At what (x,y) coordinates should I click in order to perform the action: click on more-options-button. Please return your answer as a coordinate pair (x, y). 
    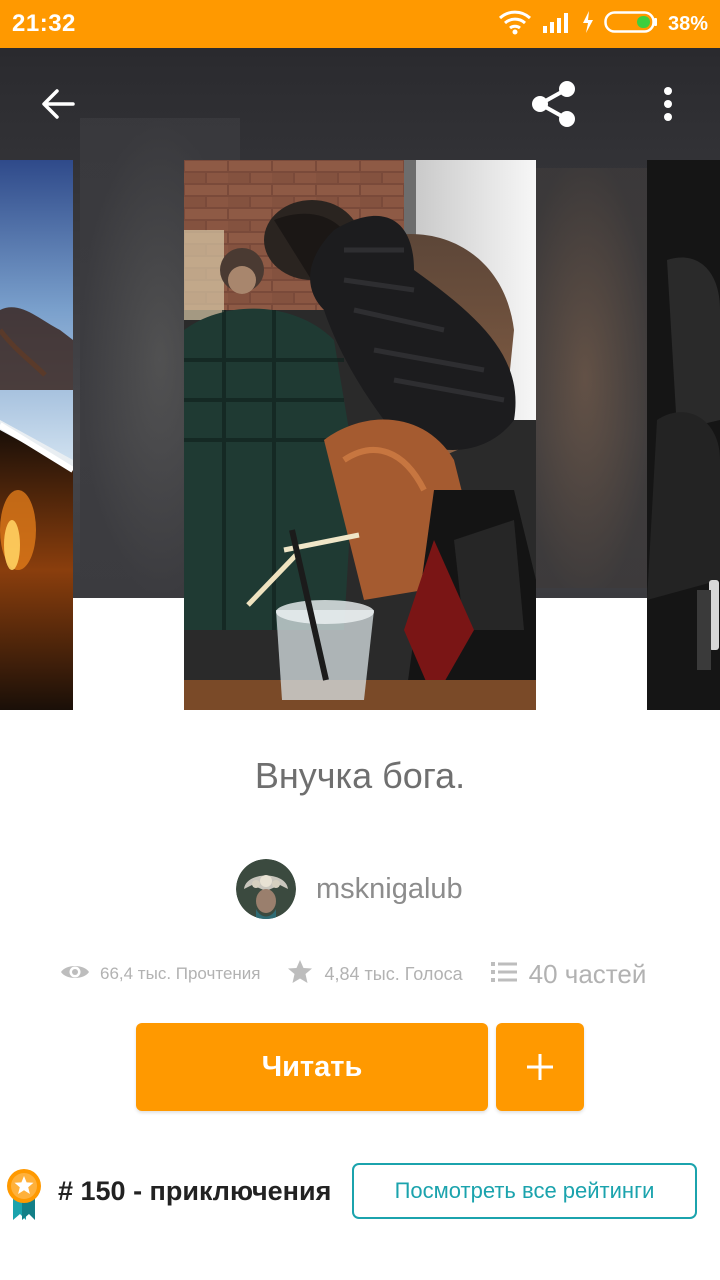
    Looking at the image, I should click on (668, 104).